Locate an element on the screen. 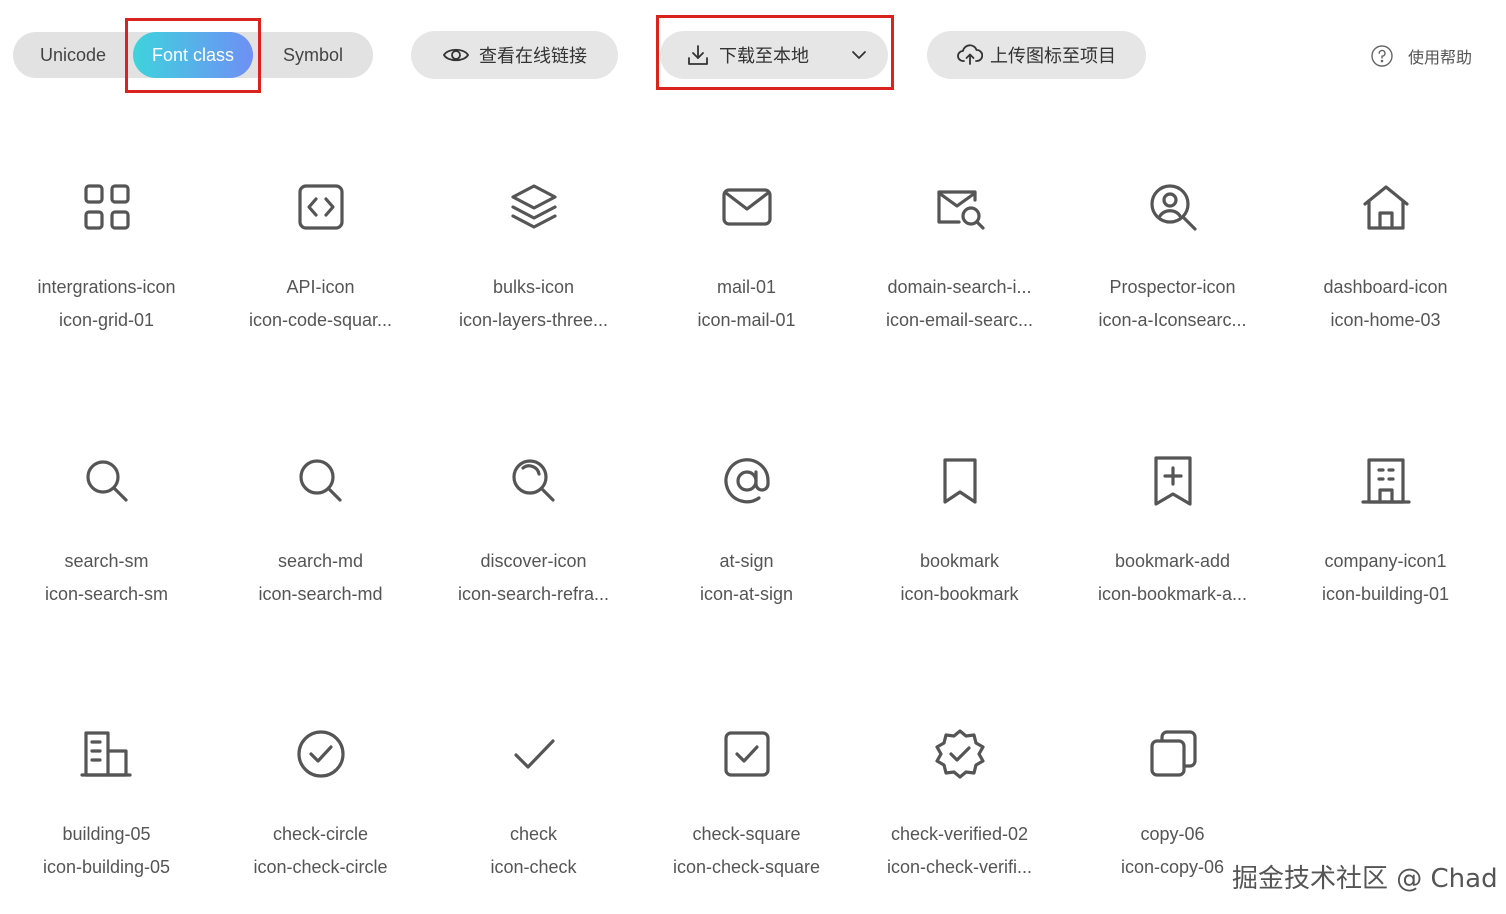 The width and height of the screenshot is (1506, 914). icon-card: check-square icon-check-square is located at coordinates (746, 805).